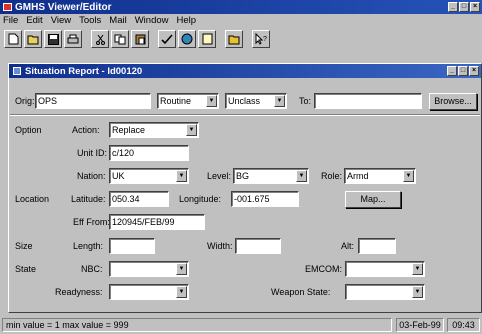  What do you see at coordinates (271, 176) in the screenshot?
I see `level-select: BG ▼` at bounding box center [271, 176].